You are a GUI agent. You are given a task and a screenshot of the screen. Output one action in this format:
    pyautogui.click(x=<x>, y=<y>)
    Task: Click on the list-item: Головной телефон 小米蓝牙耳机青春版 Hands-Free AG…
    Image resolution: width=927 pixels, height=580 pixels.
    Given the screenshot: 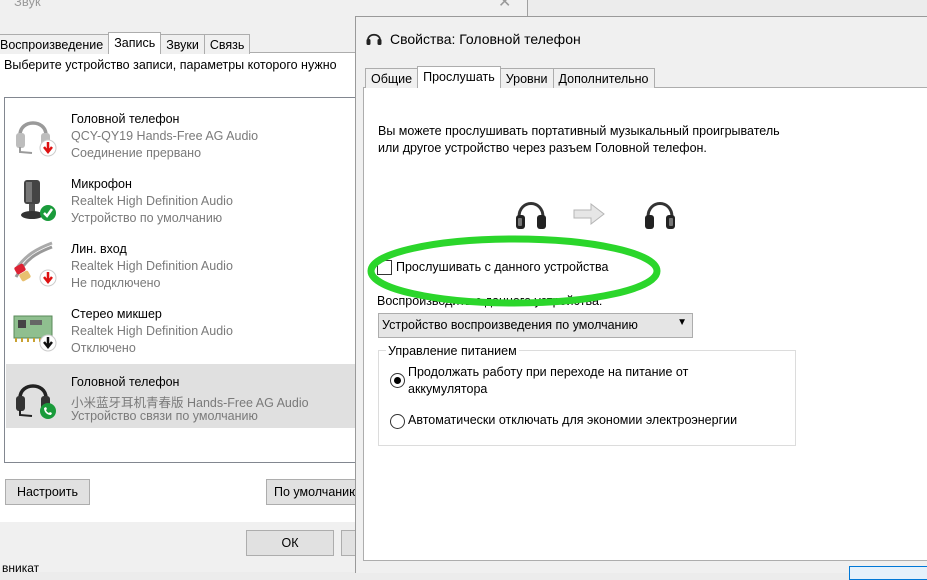 What is the action you would take?
    pyautogui.click(x=185, y=396)
    